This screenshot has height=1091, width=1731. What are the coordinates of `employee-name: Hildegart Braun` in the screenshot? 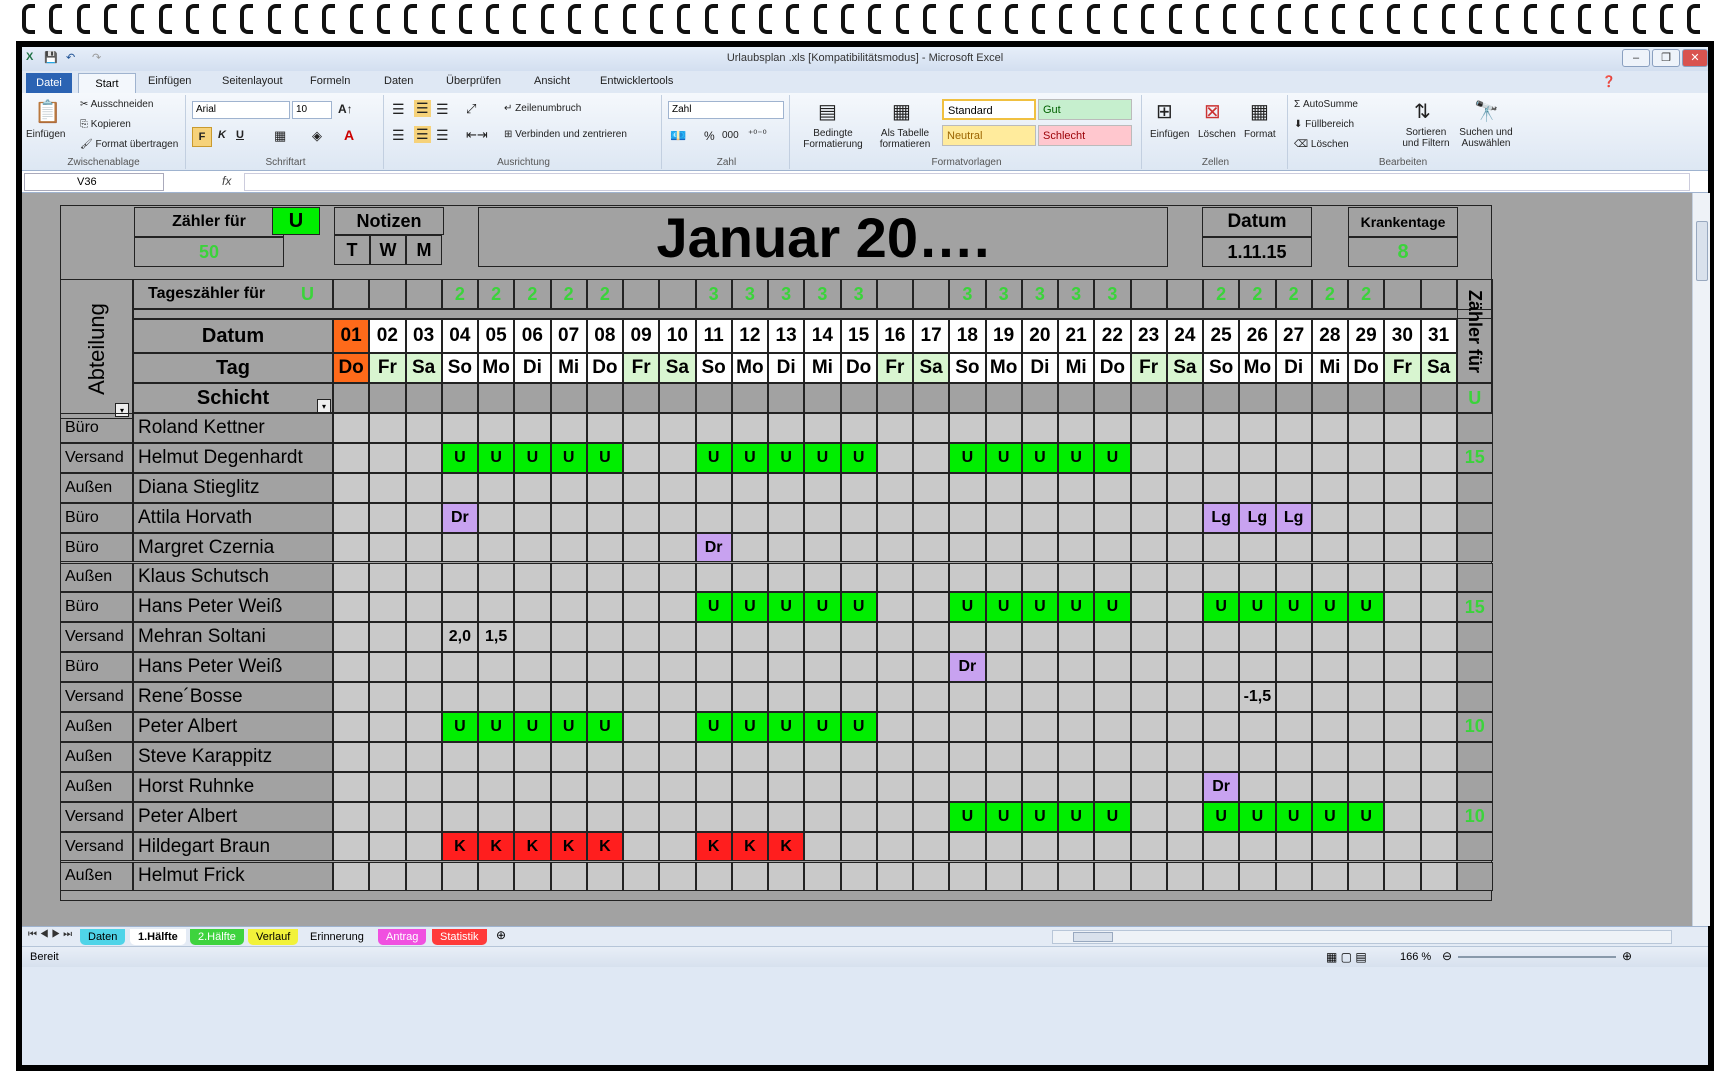 It's located at (233, 846).